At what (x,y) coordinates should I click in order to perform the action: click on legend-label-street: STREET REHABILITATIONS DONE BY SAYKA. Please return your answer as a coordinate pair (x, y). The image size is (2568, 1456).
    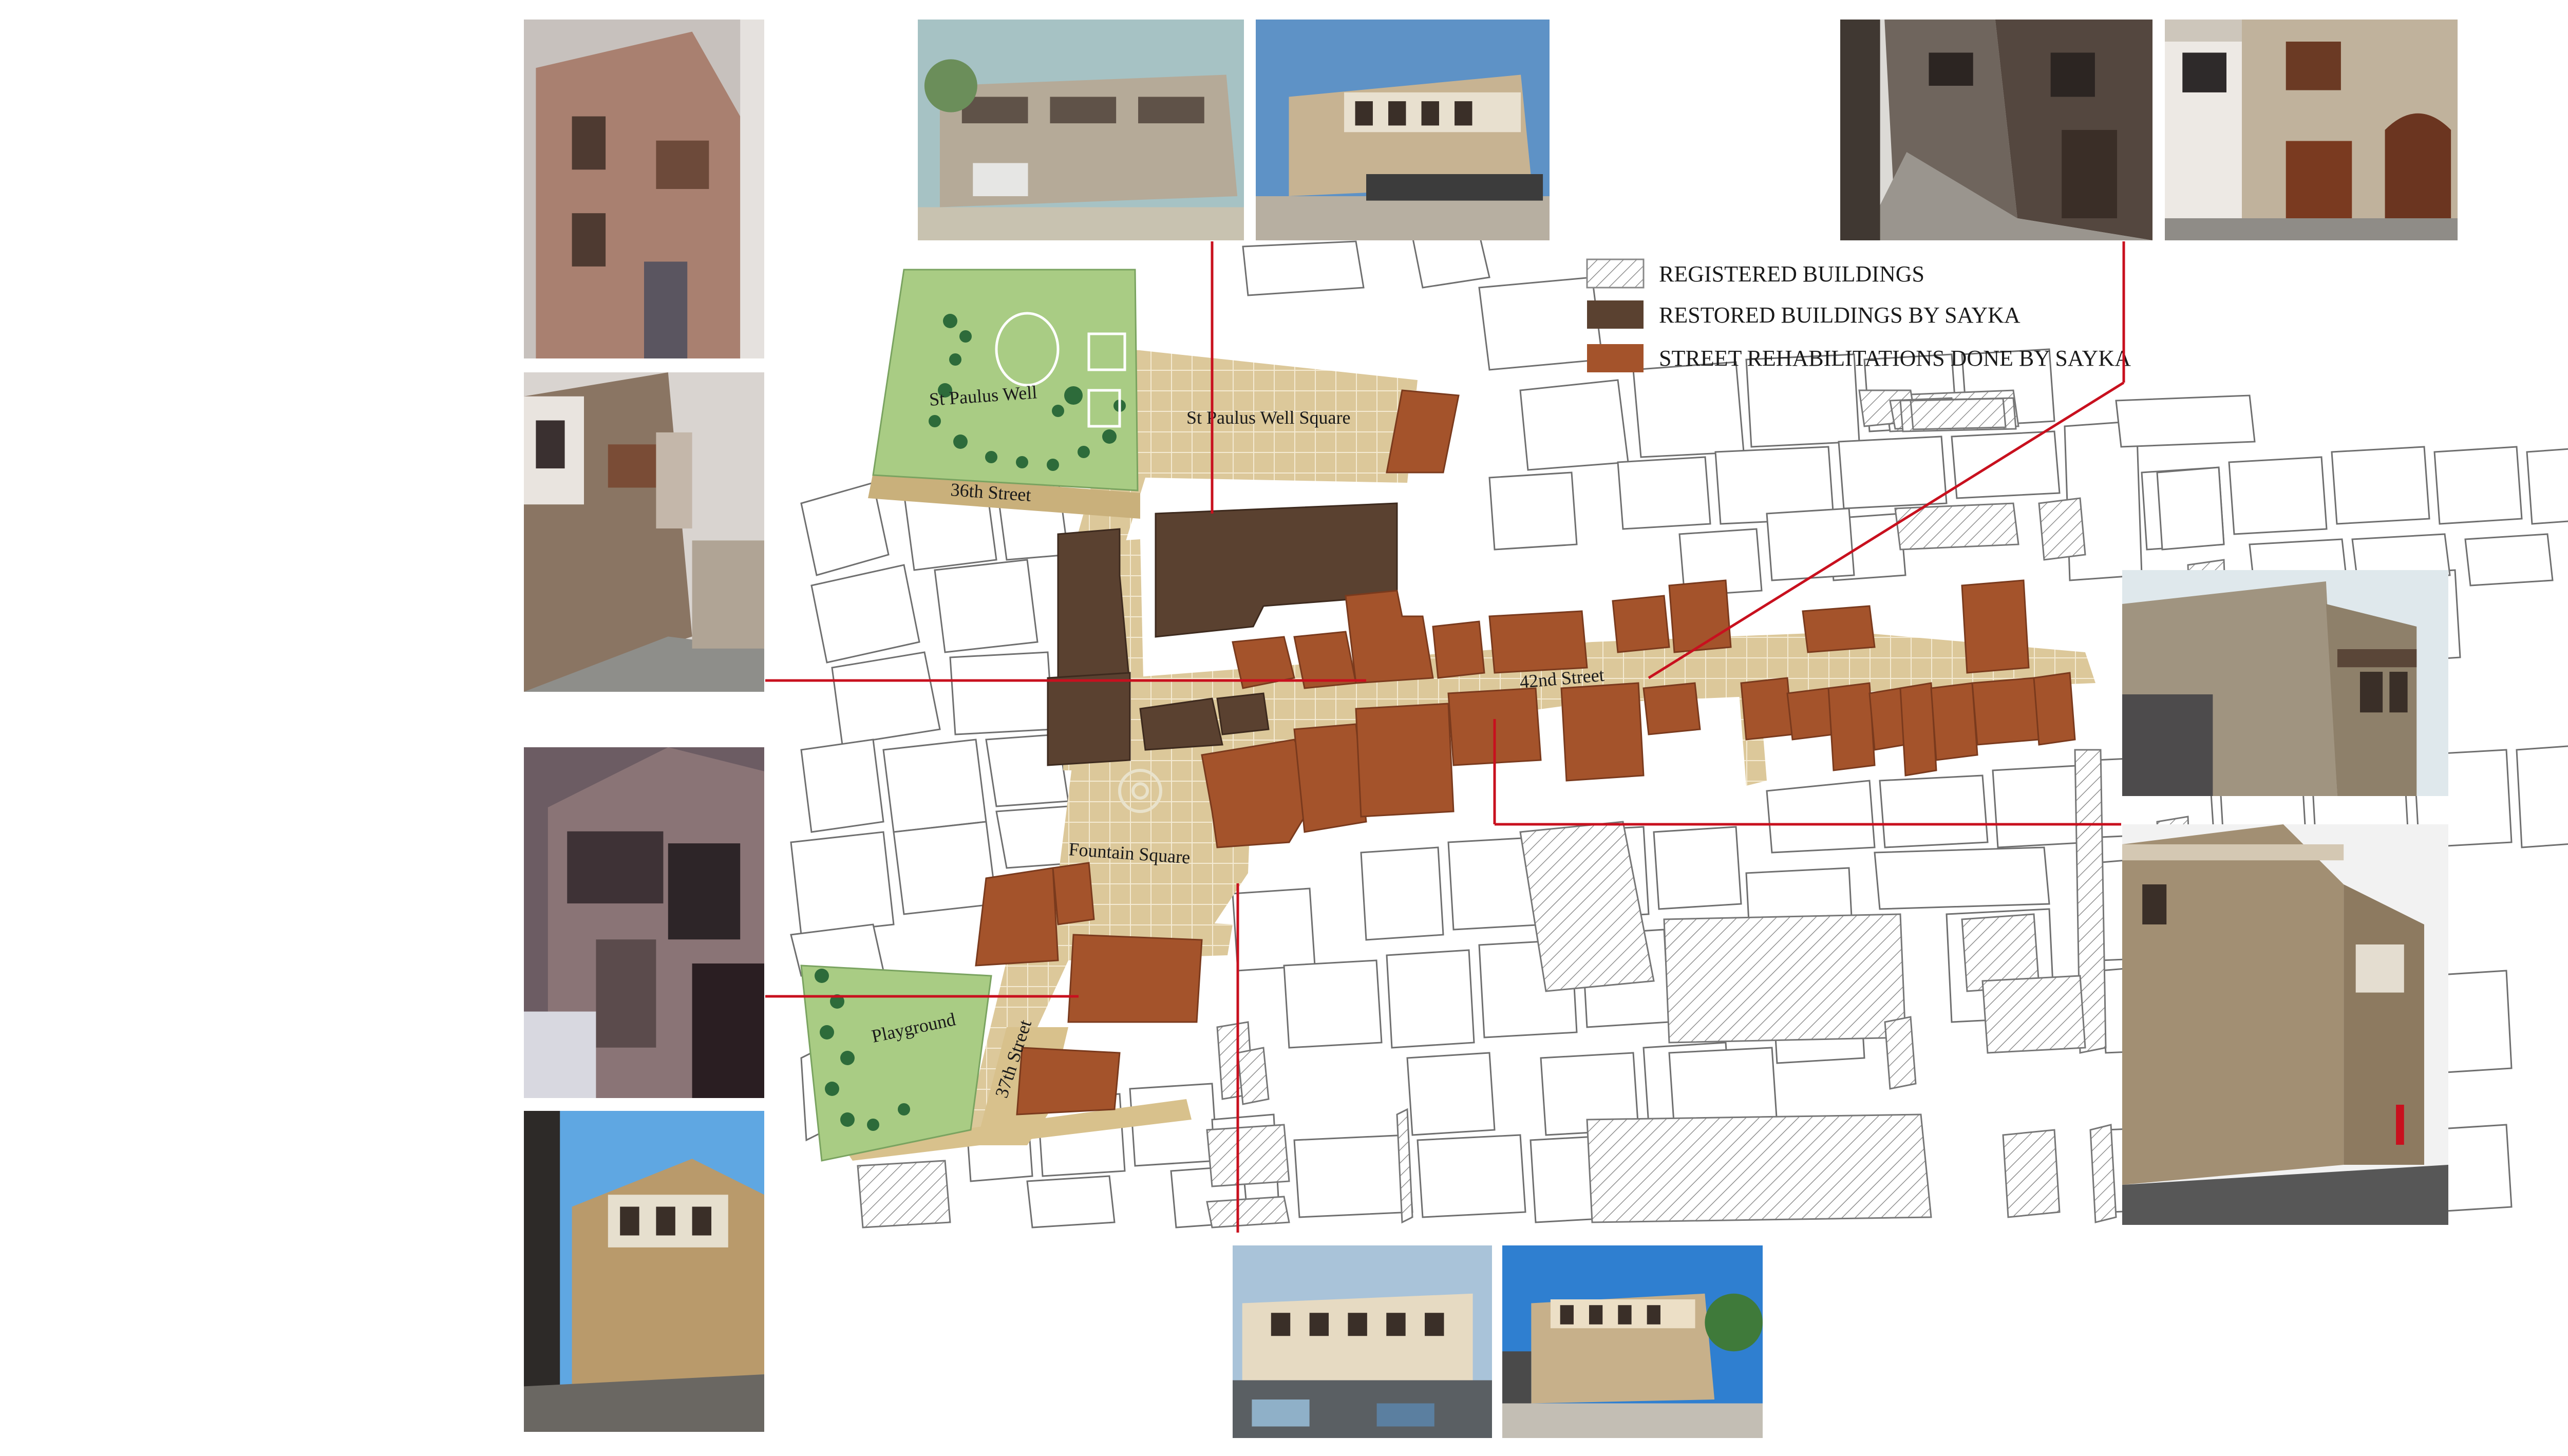
    Looking at the image, I should click on (1895, 358).